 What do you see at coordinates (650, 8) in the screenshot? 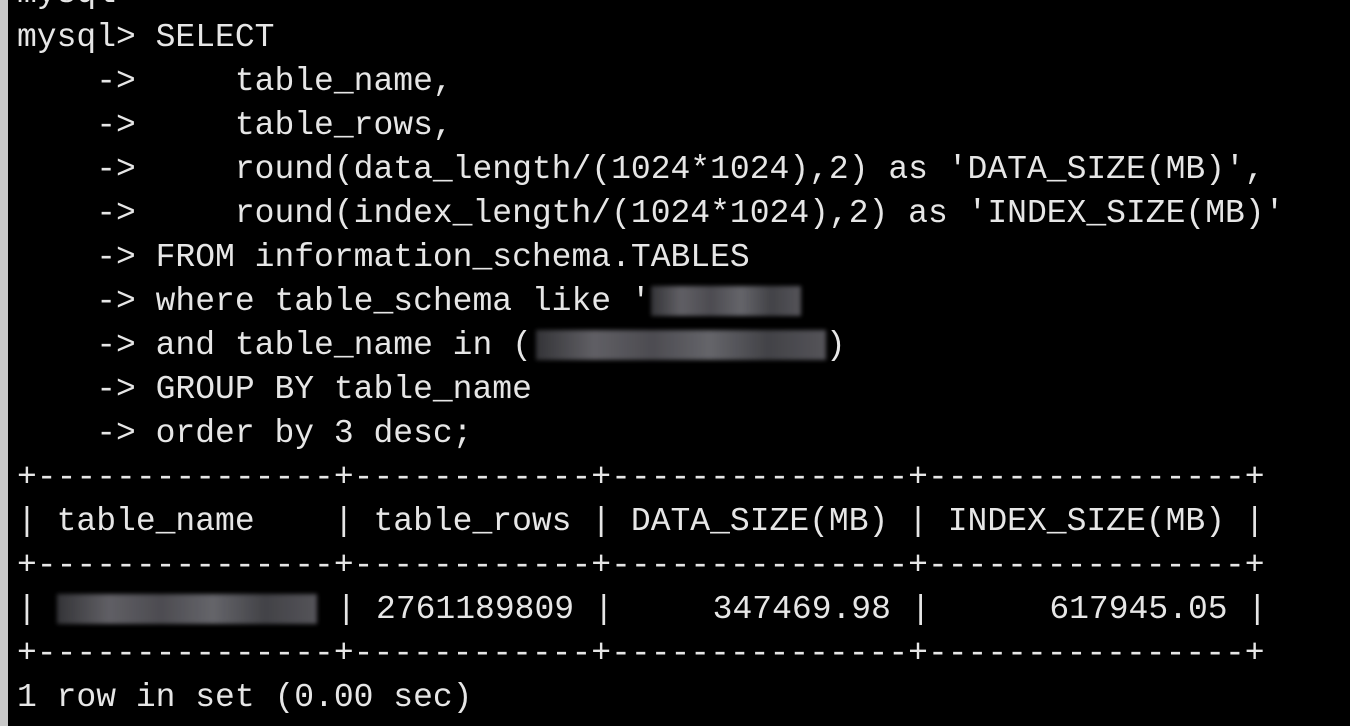
I see `prompt-line: mysql>` at bounding box center [650, 8].